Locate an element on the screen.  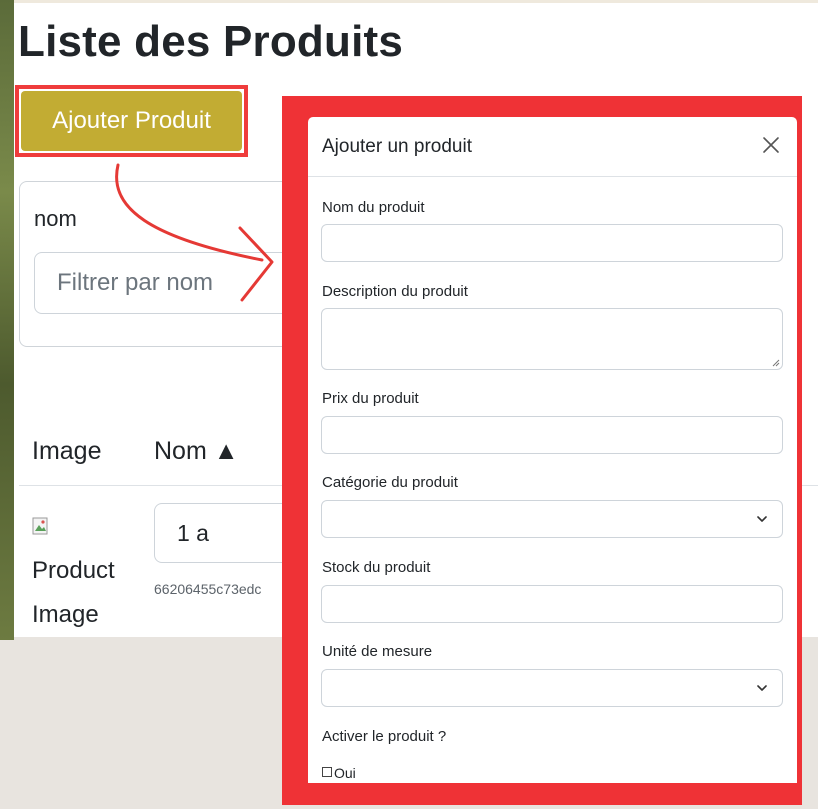
stock-input is located at coordinates (552, 604).